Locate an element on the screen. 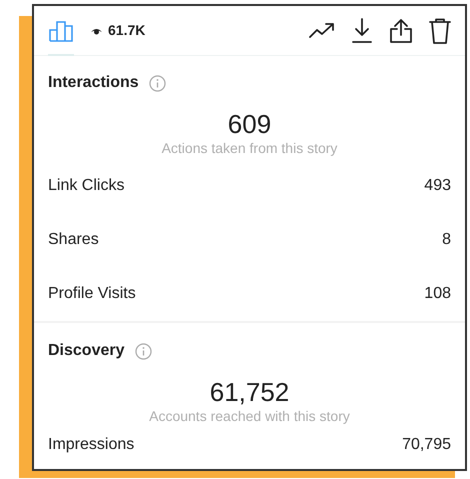 The height and width of the screenshot is (479, 470). total-value: 609 is located at coordinates (250, 124).